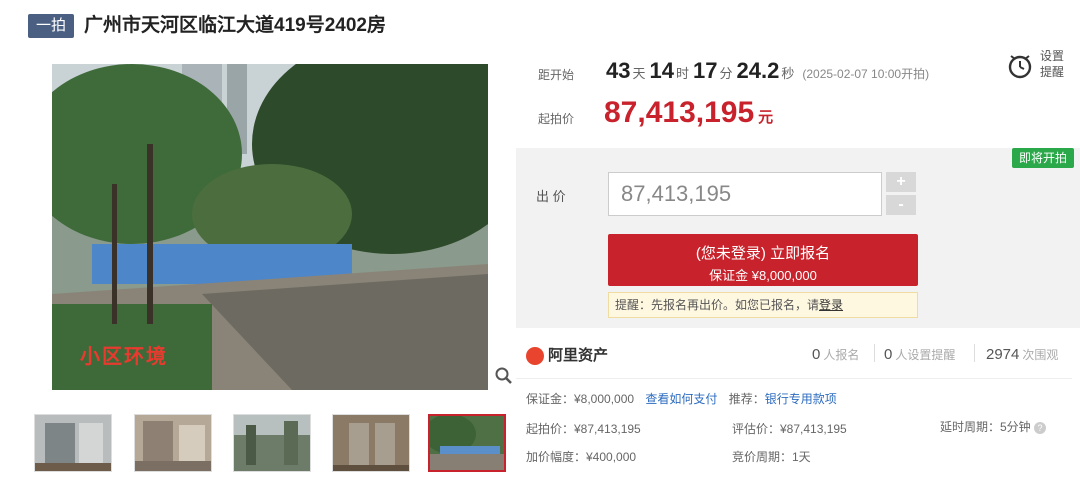  What do you see at coordinates (618, 70) in the screenshot?
I see `countdown-days: 43` at bounding box center [618, 70].